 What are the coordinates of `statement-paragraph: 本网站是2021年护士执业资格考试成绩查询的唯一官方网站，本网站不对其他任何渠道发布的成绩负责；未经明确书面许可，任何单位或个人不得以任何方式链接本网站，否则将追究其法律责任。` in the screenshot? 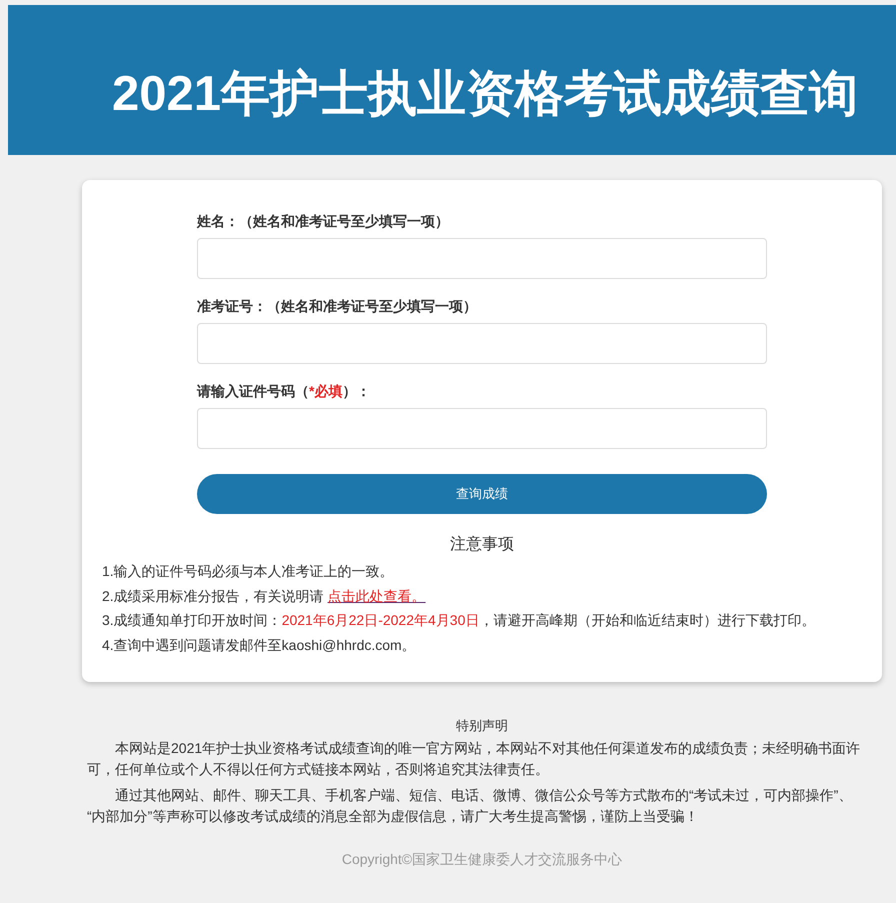 It's located at (474, 758).